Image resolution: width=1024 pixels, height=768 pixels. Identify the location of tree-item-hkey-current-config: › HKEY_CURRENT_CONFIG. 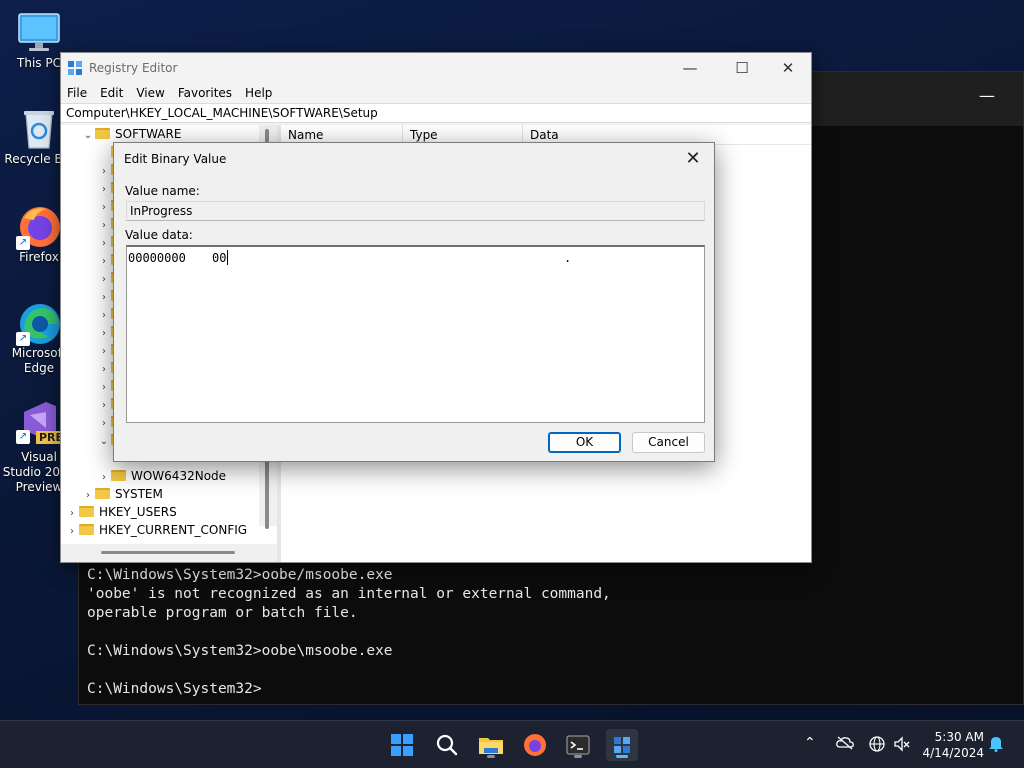
(156, 530).